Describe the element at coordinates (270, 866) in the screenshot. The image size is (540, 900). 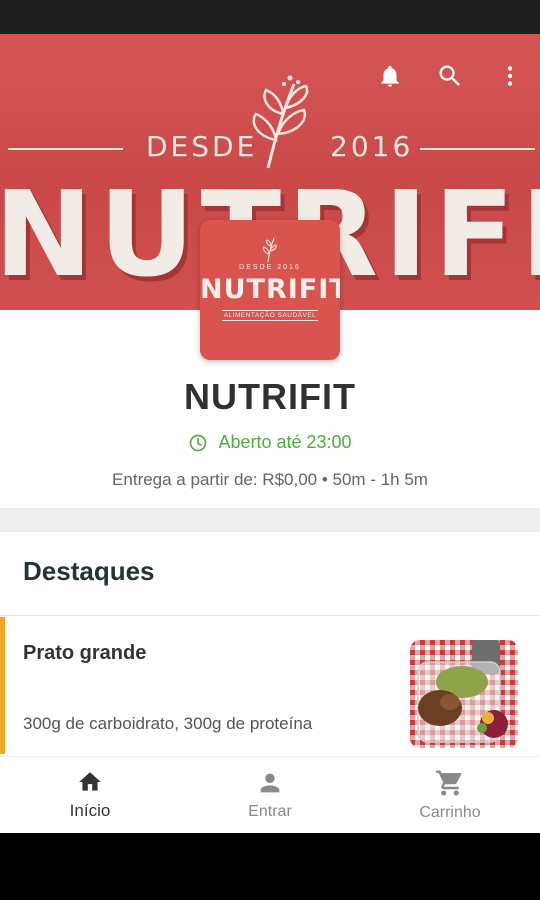
I see `system-navigation-bar` at that location.